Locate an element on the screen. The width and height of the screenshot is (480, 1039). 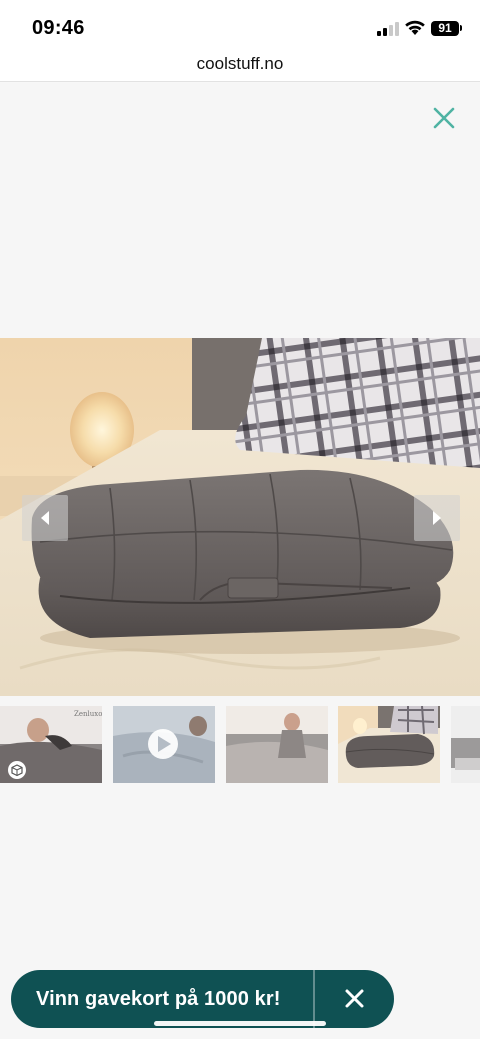
promo-label: Vinn gavekort på 1000 kr! is located at coordinates (158, 999).